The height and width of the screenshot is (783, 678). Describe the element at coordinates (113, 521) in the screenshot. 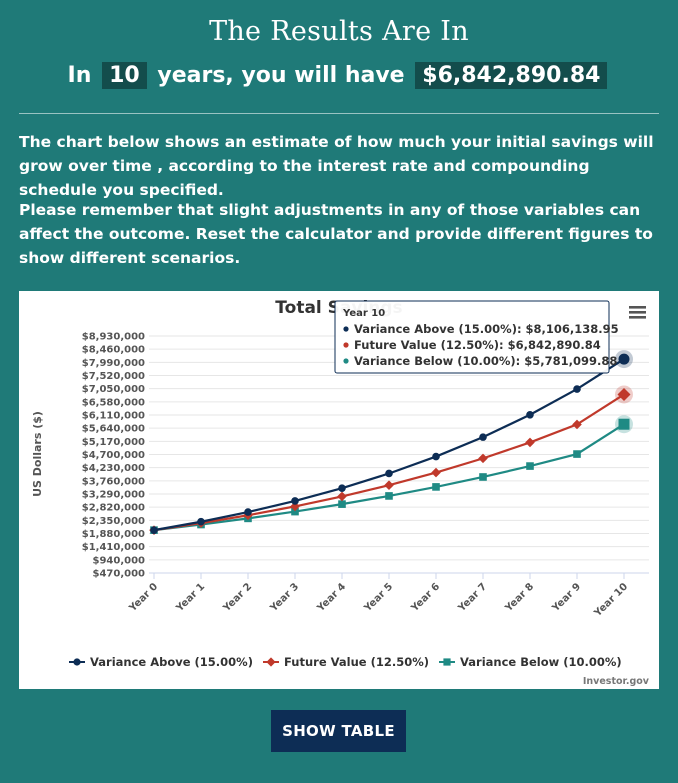

I see `y-tick-label: $2,350,000` at that location.